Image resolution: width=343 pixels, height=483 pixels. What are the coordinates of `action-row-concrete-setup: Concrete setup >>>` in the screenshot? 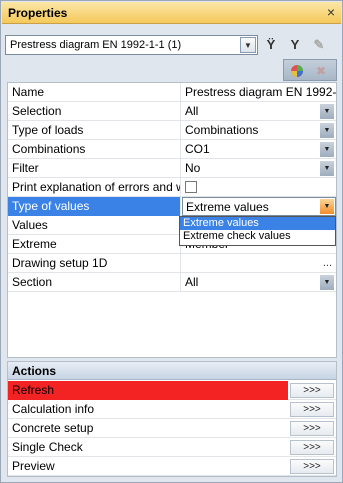 It's located at (172, 428).